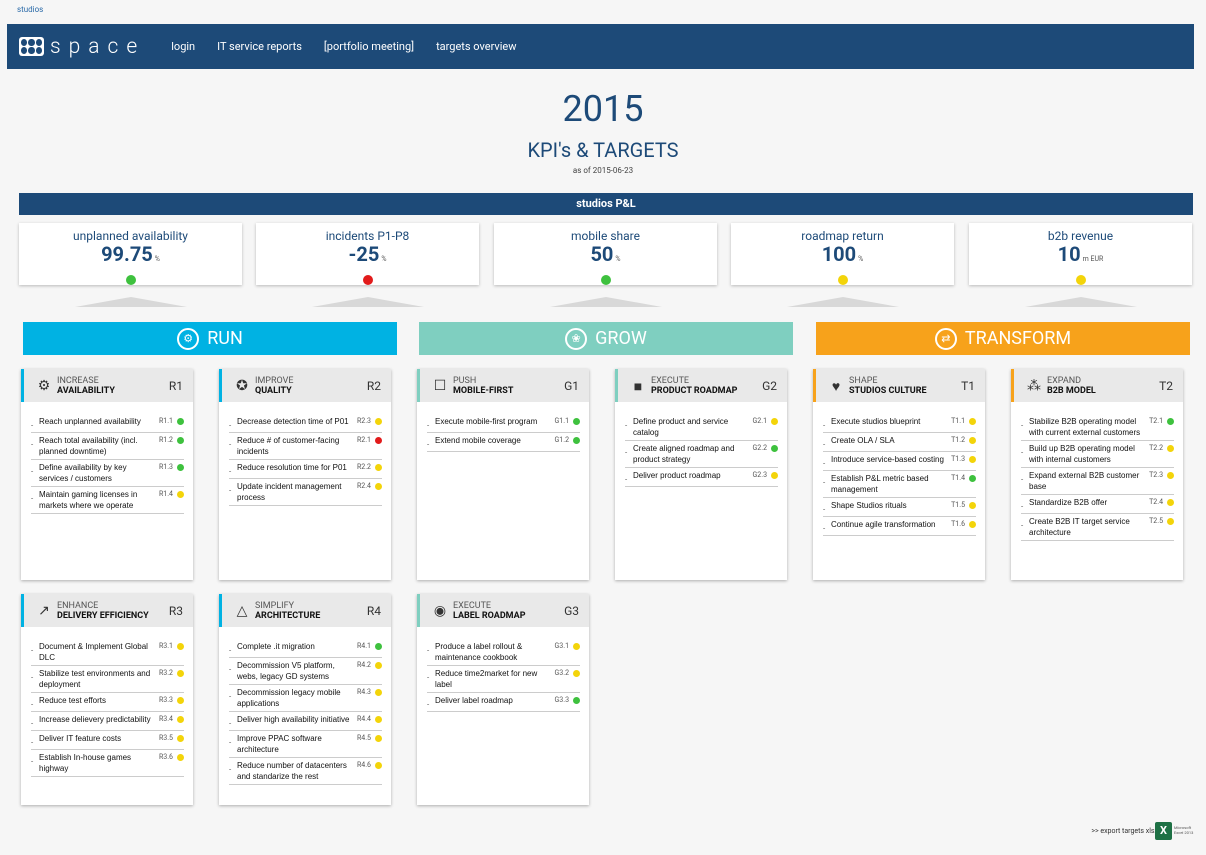 This screenshot has height=855, width=1206. What do you see at coordinates (305, 648) in the screenshot?
I see `target-item: - Complete .it migration R4.1` at bounding box center [305, 648].